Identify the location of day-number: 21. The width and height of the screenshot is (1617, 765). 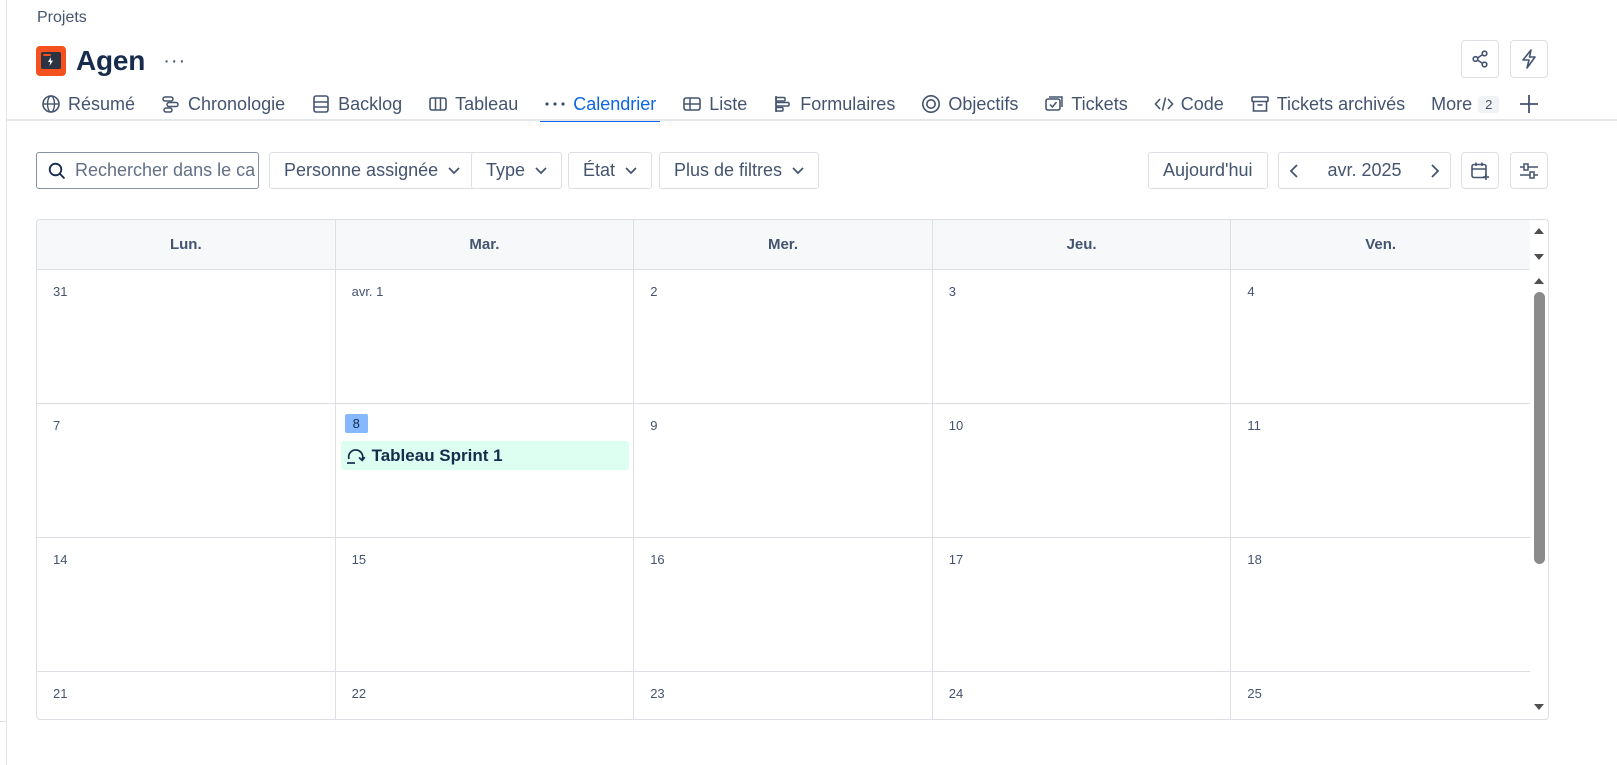
(60, 693).